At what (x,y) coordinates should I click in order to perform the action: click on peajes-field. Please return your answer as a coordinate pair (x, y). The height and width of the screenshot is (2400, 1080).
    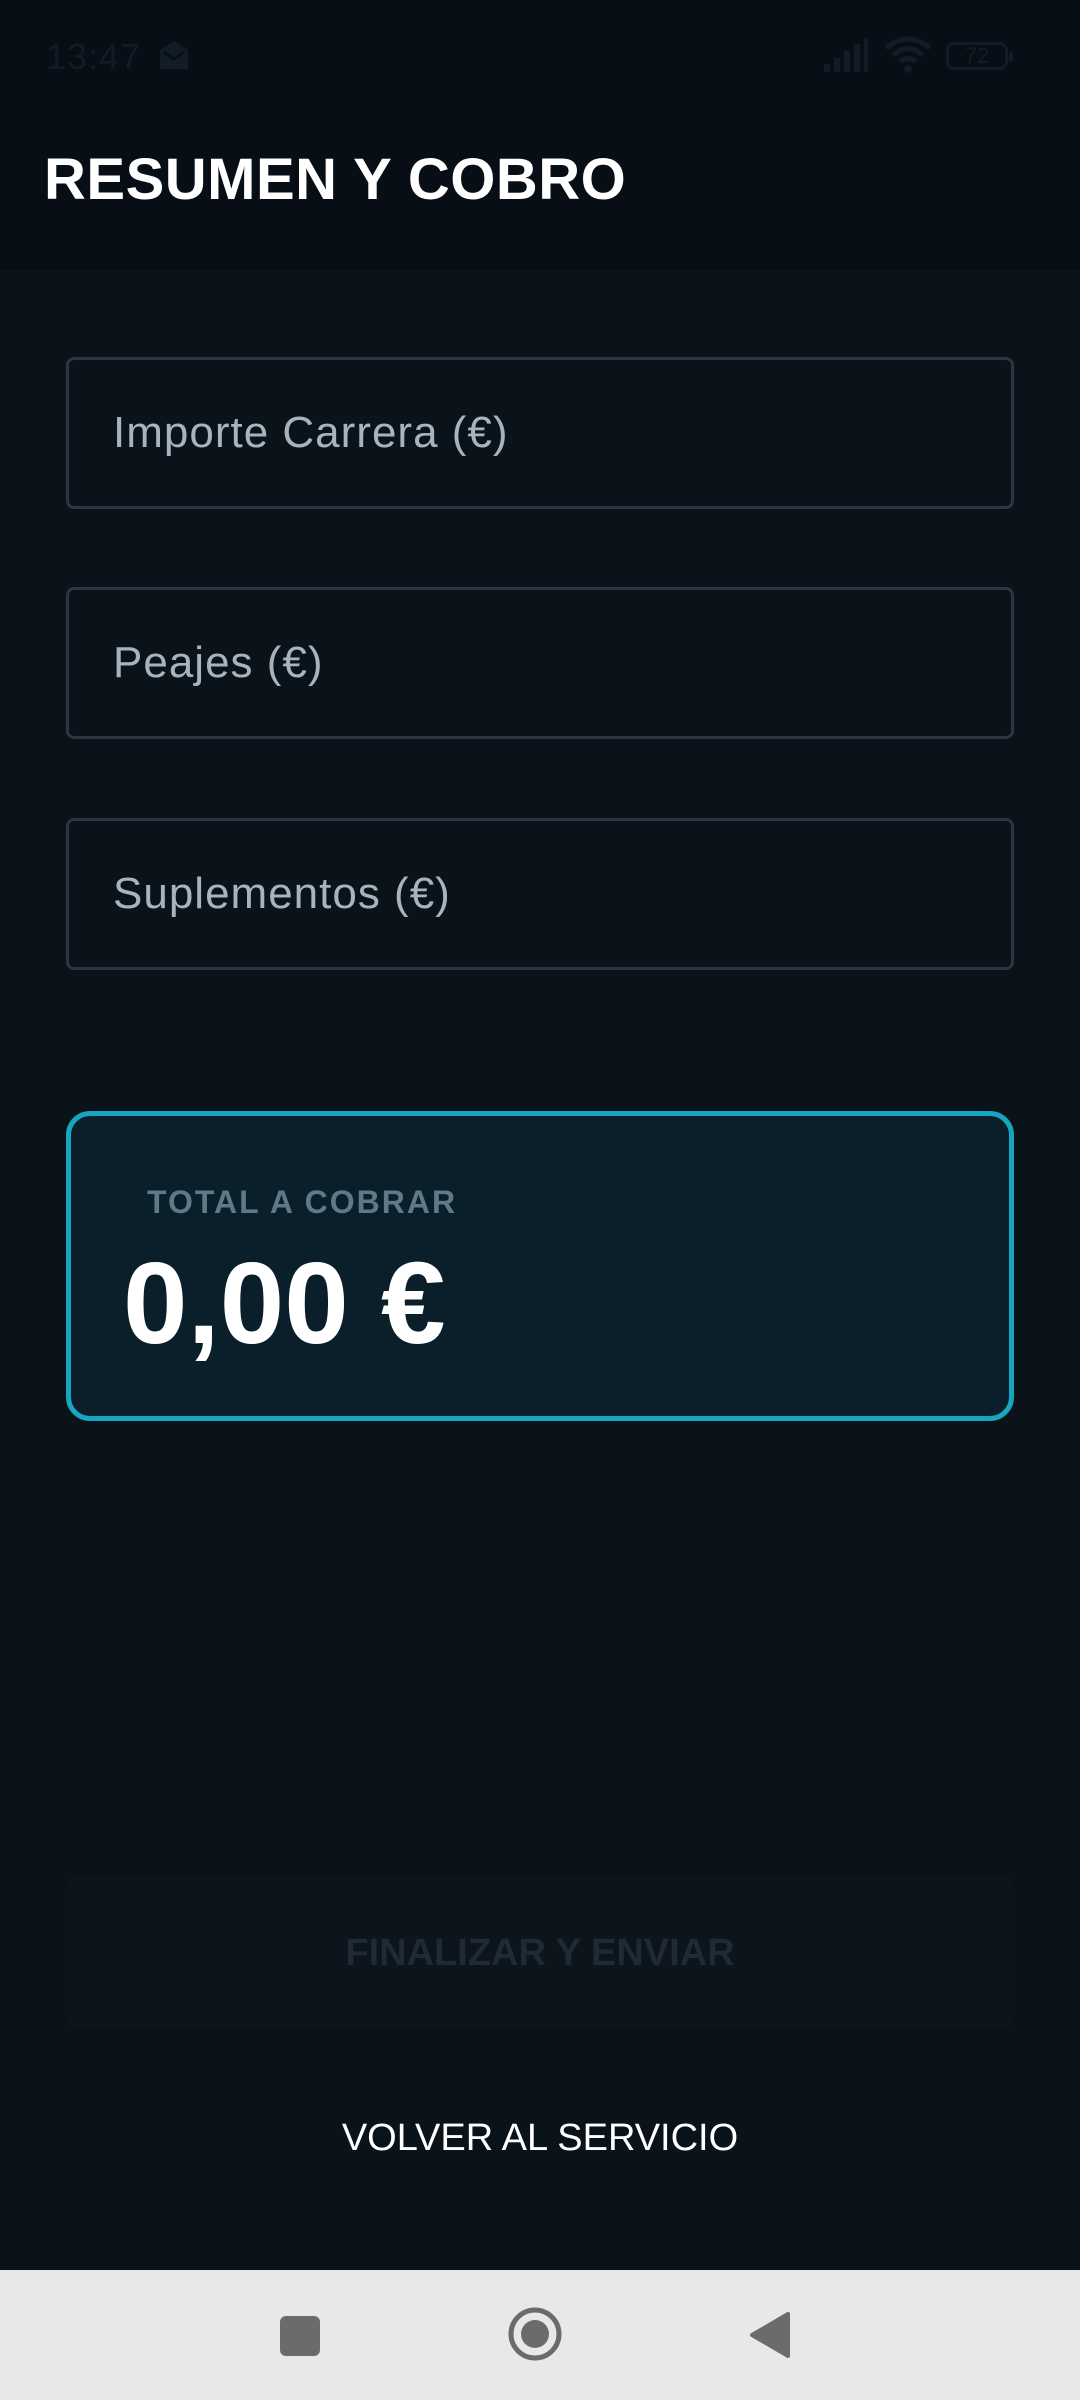
    Looking at the image, I should click on (540, 663).